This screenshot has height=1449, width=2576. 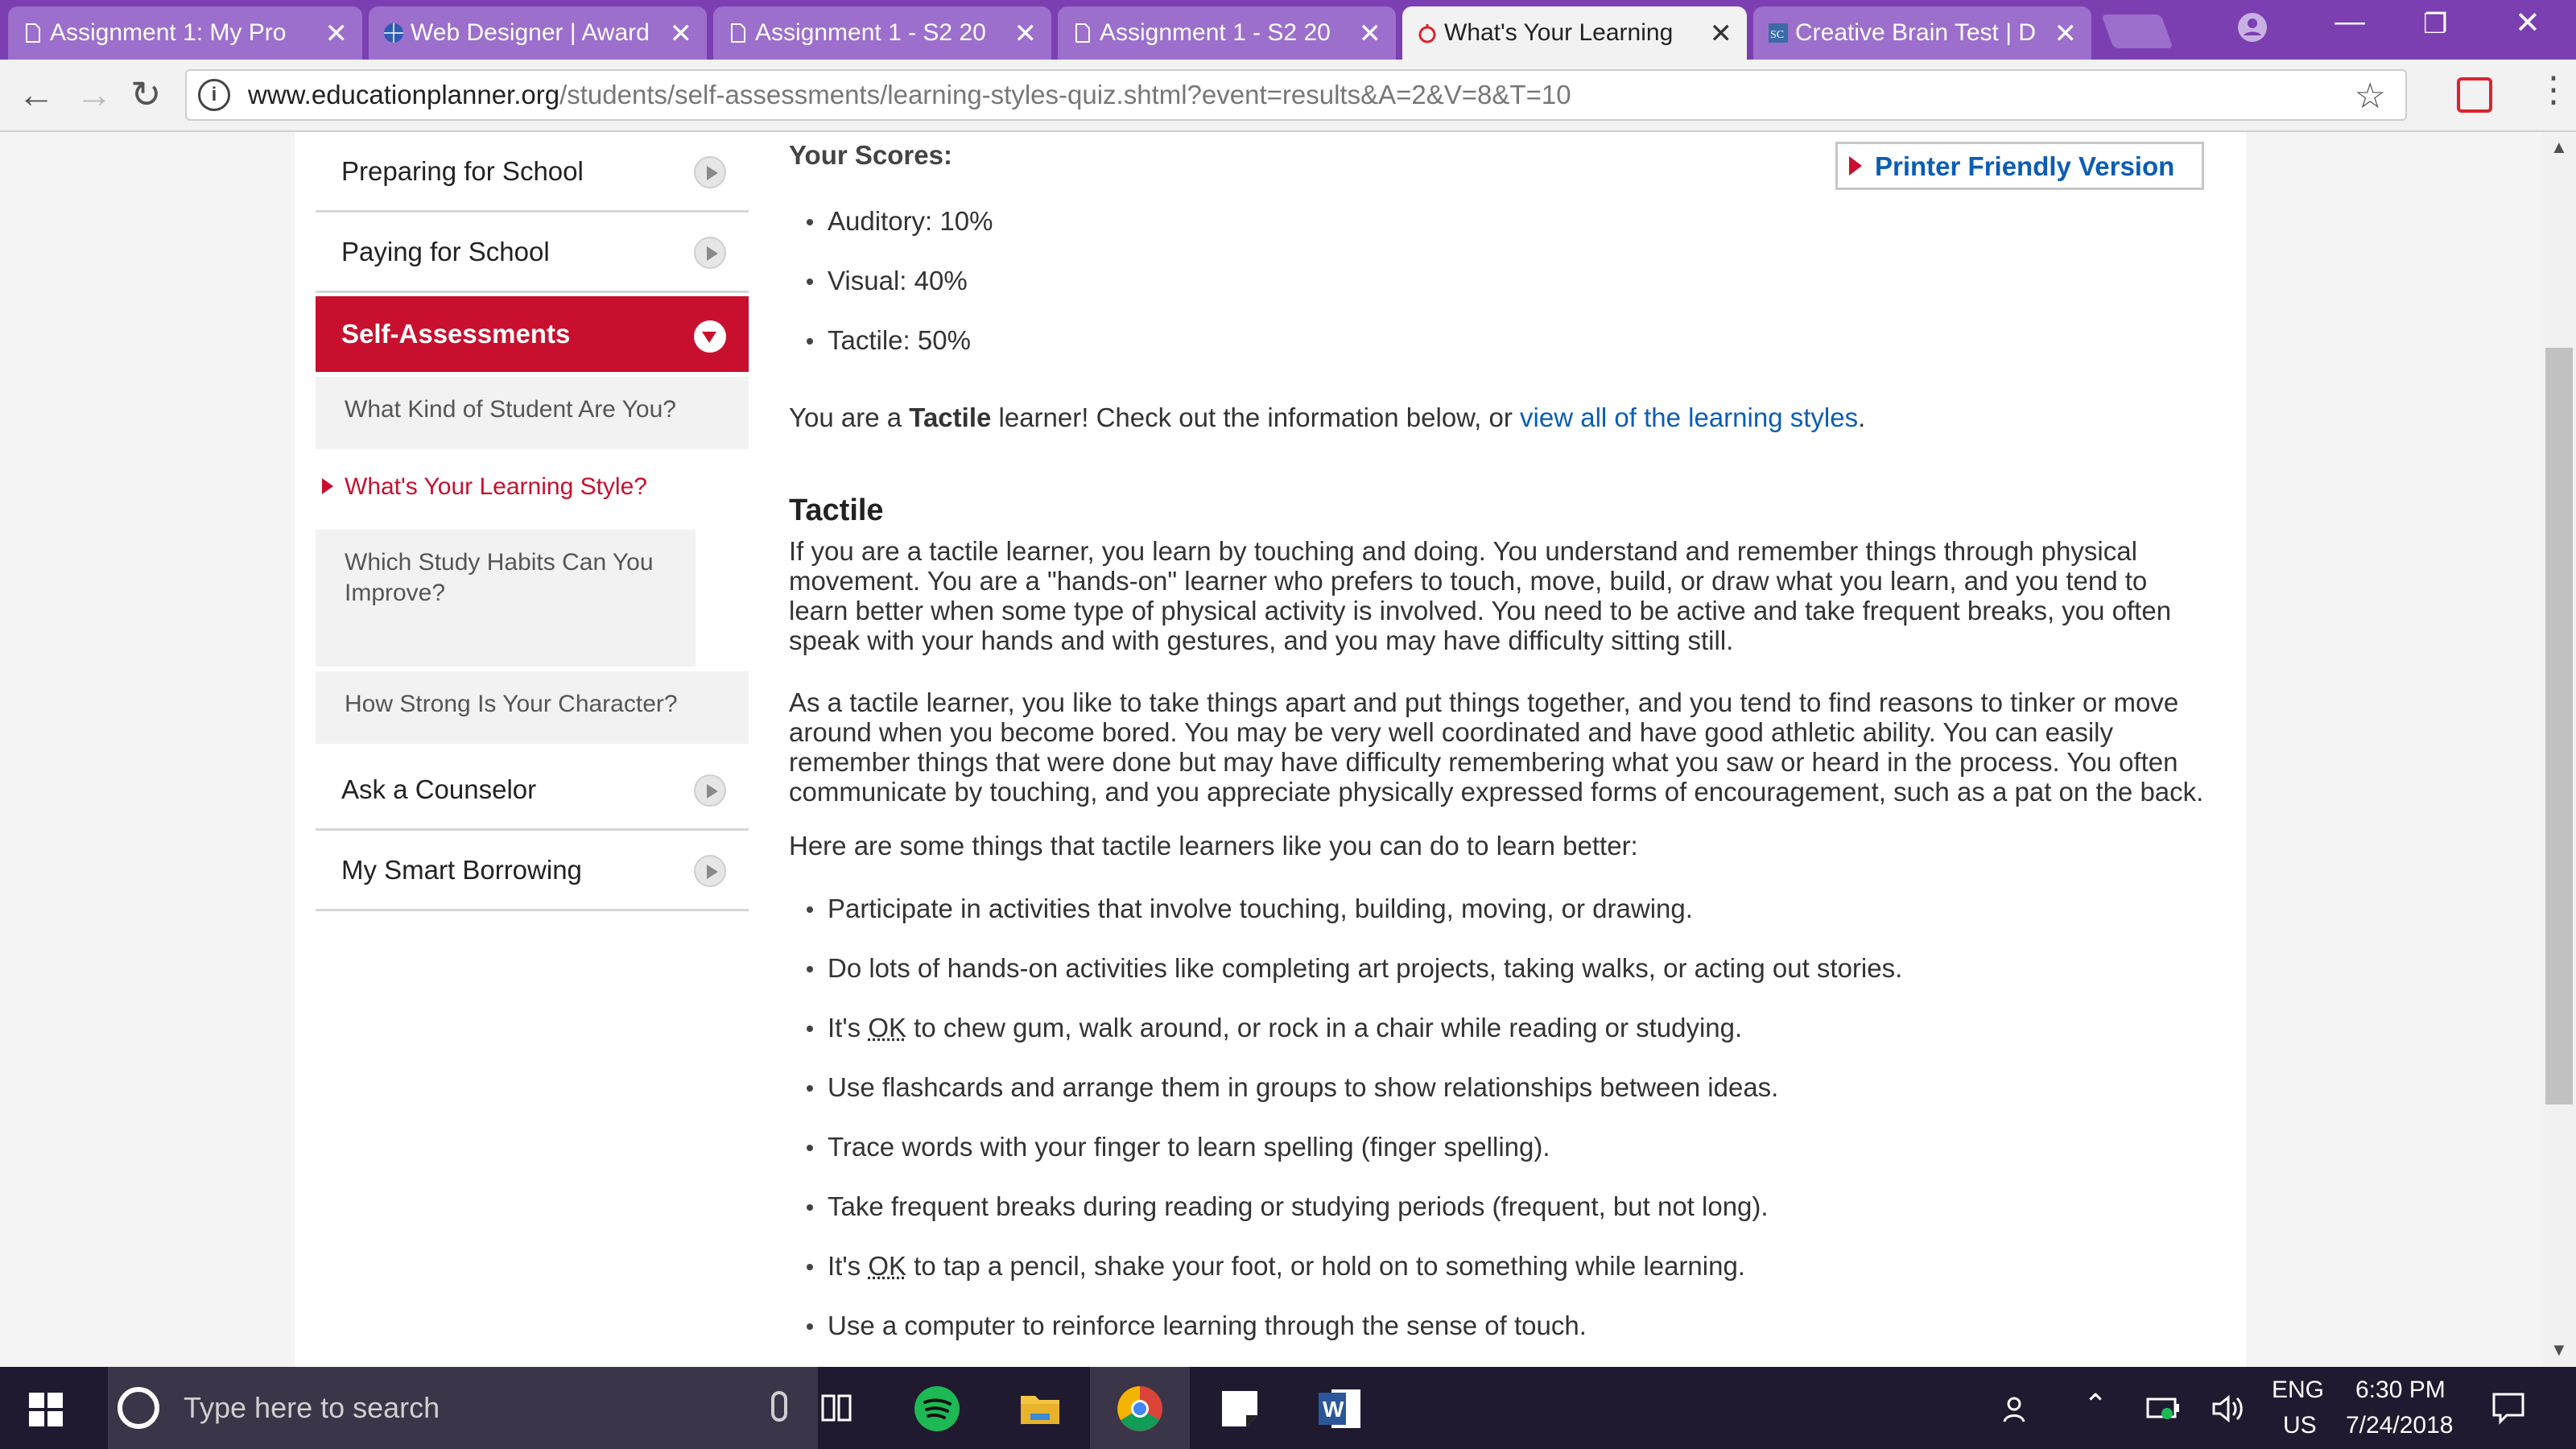 I want to click on chevron-right-icon, so click(x=710, y=253).